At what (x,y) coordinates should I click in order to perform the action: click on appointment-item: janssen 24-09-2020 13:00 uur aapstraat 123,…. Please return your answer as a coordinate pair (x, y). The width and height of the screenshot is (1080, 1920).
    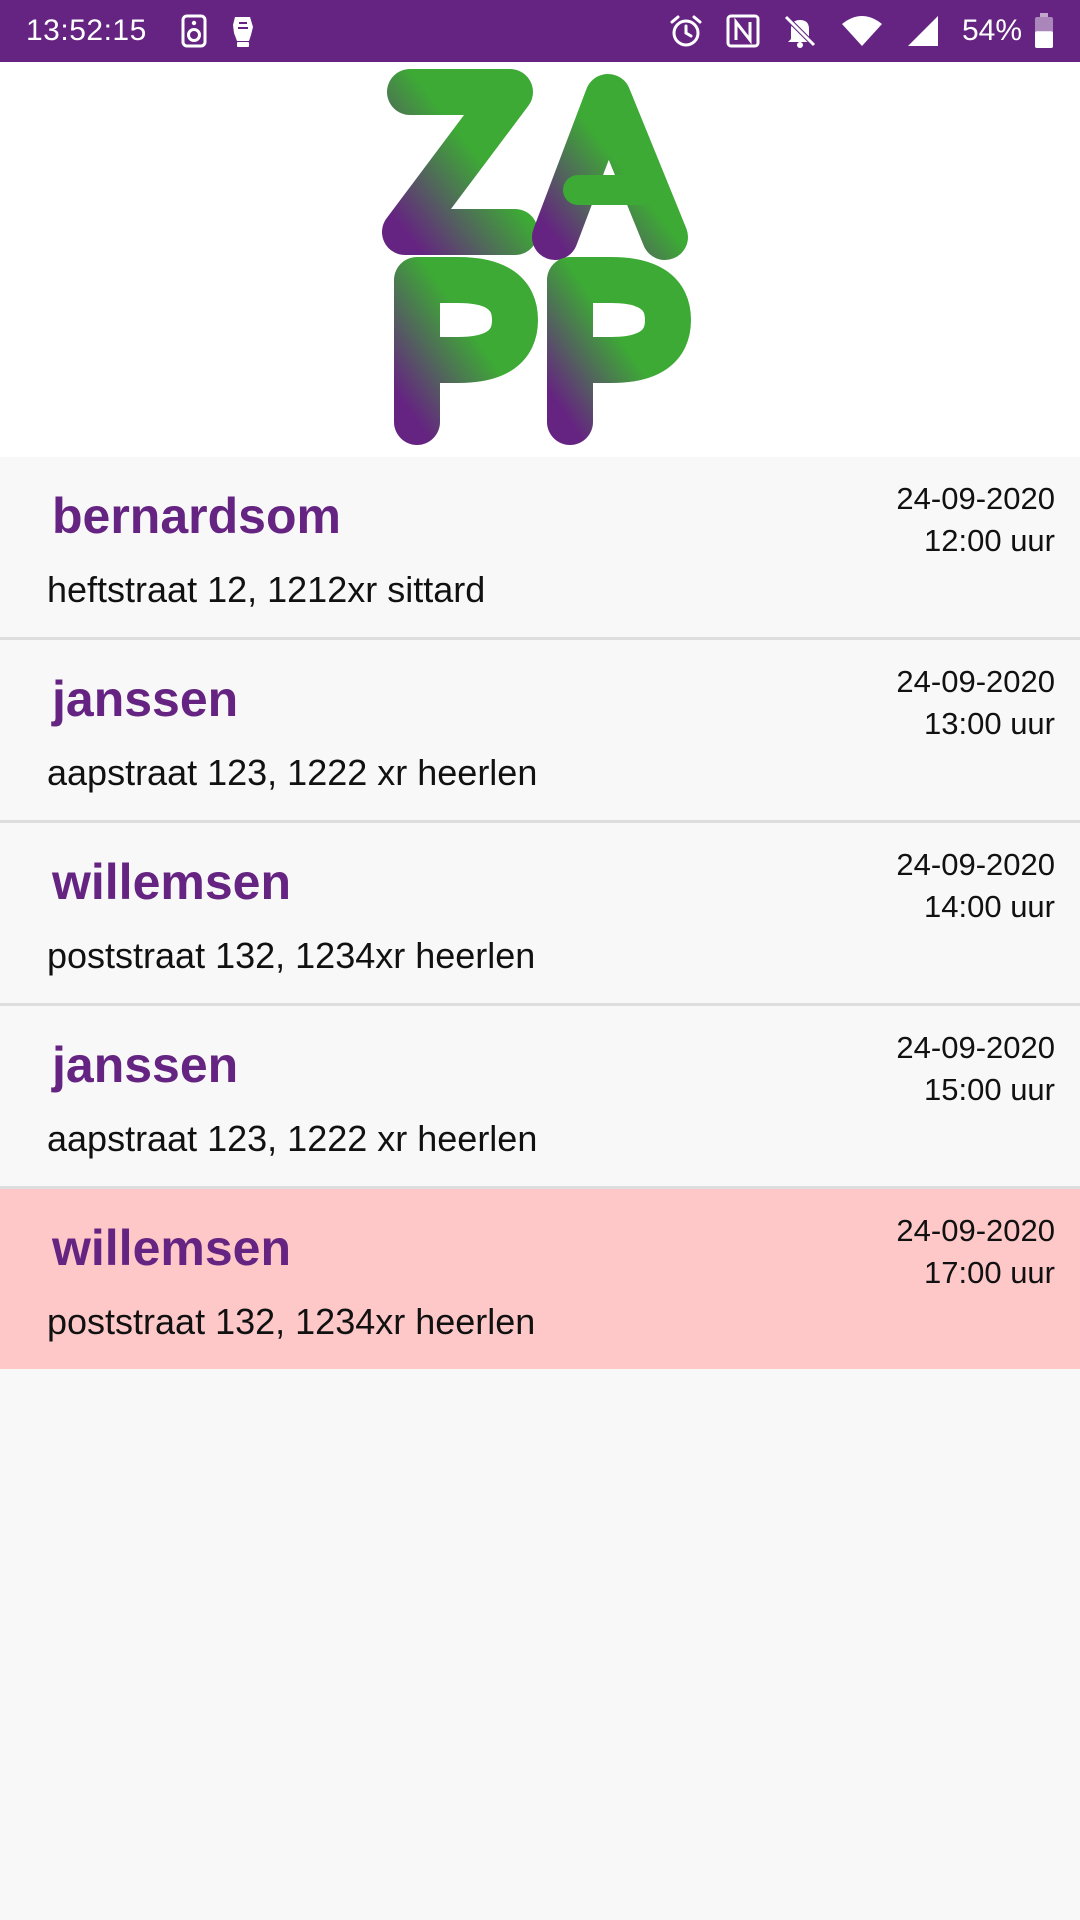
    Looking at the image, I should click on (540, 731).